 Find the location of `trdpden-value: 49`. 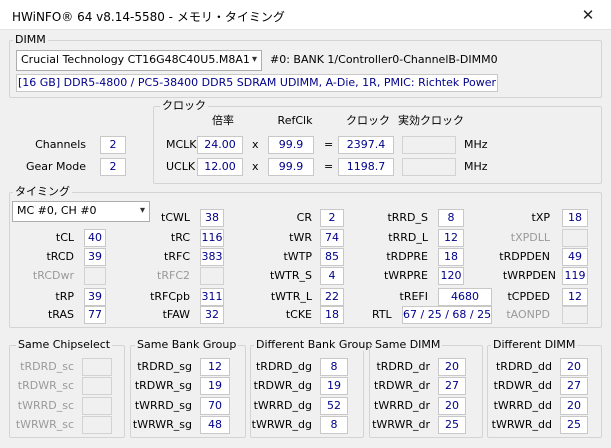

trdpden-value: 49 is located at coordinates (575, 257).